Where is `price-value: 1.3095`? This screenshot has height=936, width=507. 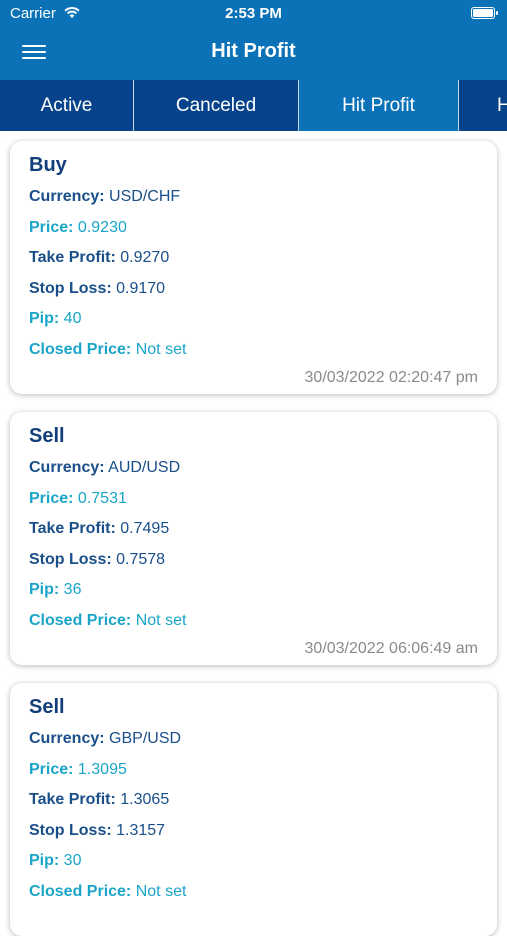 price-value: 1.3095 is located at coordinates (102, 769).